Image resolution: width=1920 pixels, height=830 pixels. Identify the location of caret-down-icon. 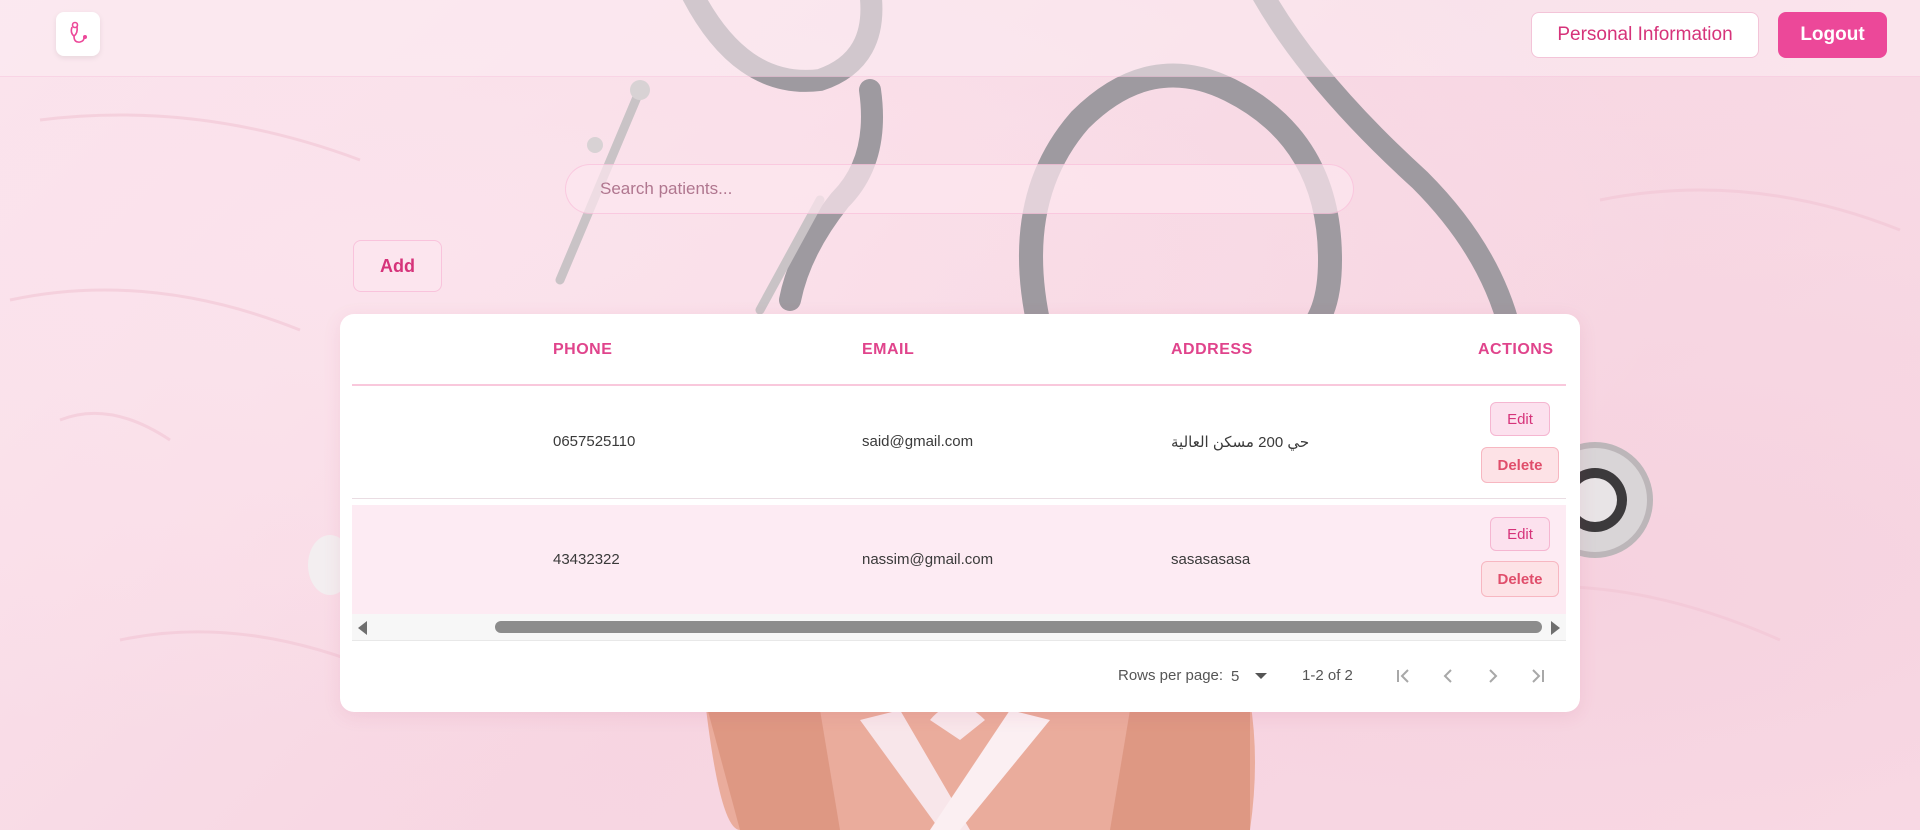
(1261, 676).